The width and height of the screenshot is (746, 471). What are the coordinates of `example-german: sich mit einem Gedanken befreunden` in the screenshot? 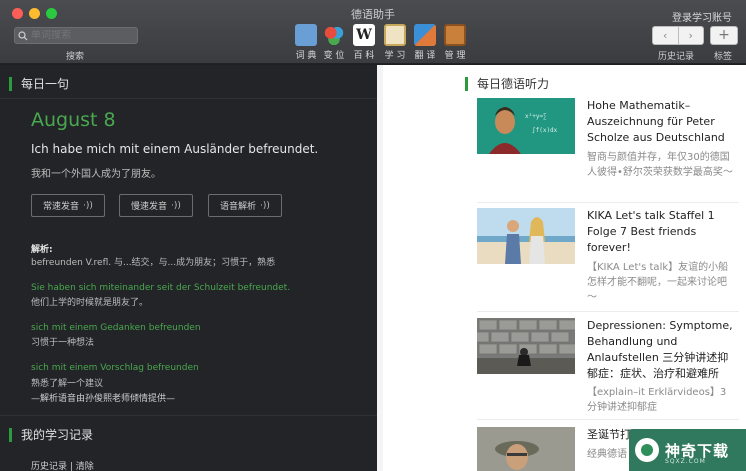 It's located at (116, 328).